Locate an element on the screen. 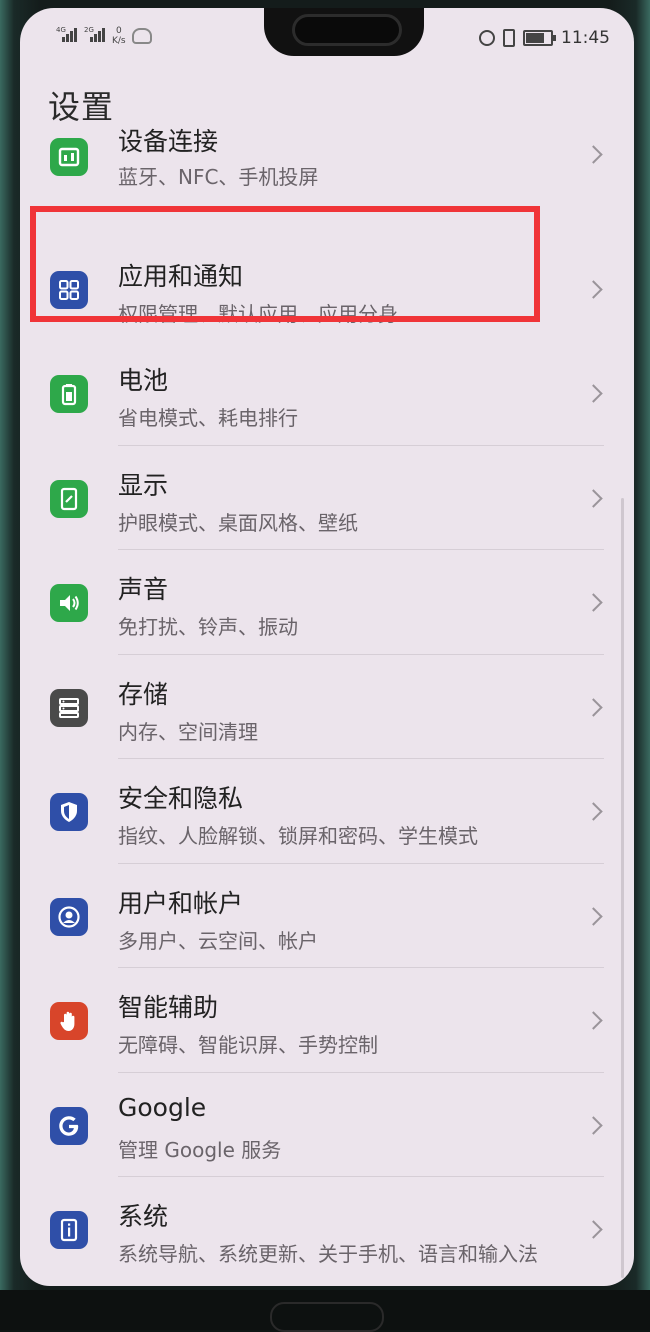 The height and width of the screenshot is (1332, 650). user-icon is located at coordinates (69, 916).